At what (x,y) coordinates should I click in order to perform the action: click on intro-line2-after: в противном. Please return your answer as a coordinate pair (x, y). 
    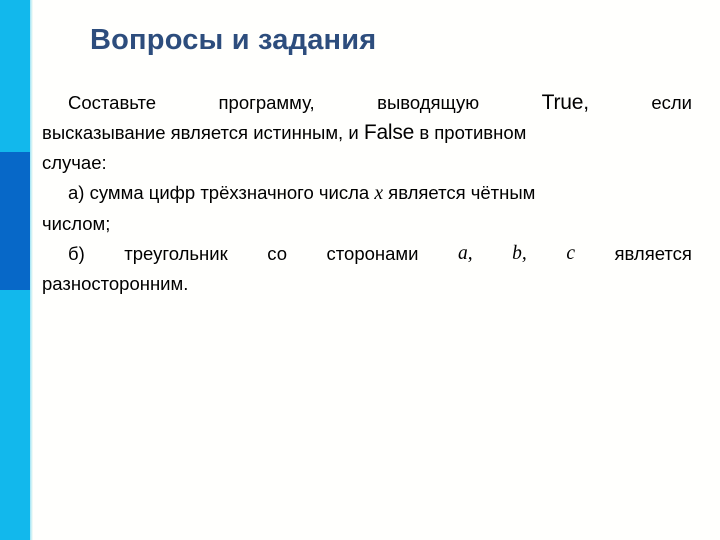
    Looking at the image, I should click on (473, 132).